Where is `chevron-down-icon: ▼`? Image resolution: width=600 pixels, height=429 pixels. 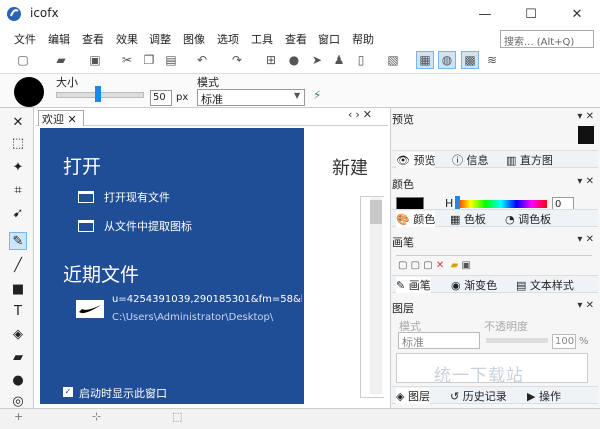 chevron-down-icon: ▼ is located at coordinates (297, 95).